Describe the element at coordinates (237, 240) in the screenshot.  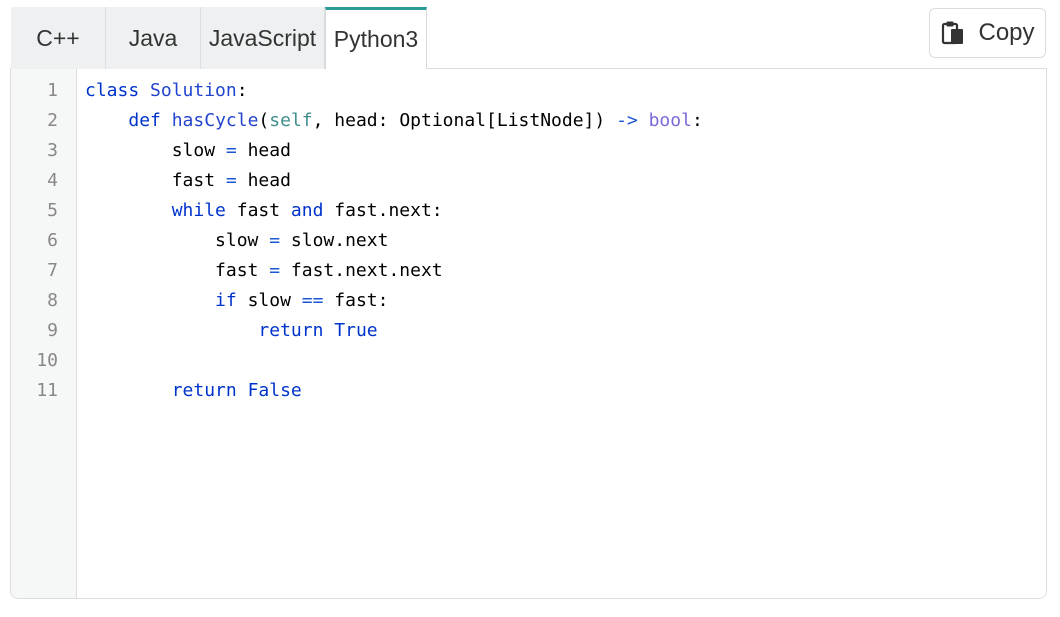
I see `code-line: slow = slow.next` at that location.